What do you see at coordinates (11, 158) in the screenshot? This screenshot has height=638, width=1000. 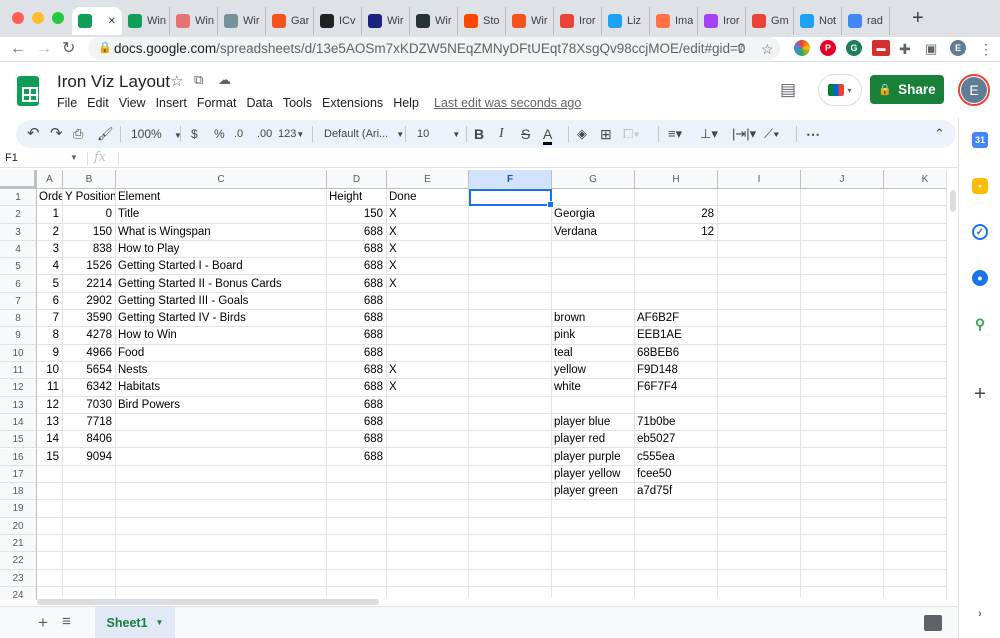 I see `name-box: F1` at bounding box center [11, 158].